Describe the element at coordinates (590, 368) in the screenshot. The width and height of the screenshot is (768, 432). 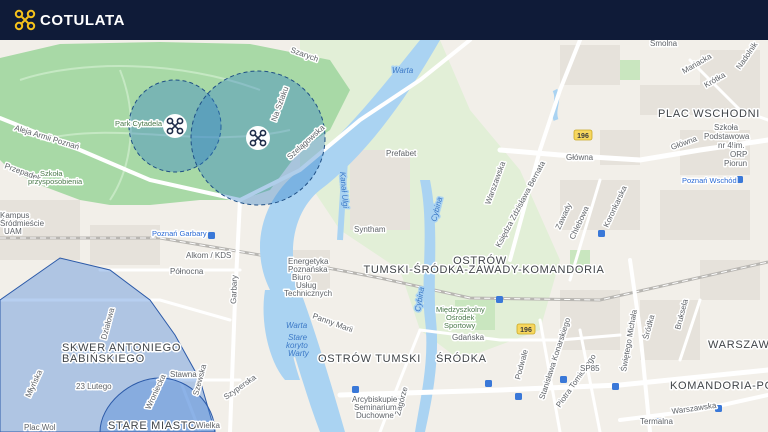
I see `poi-sp85: SP85` at that location.